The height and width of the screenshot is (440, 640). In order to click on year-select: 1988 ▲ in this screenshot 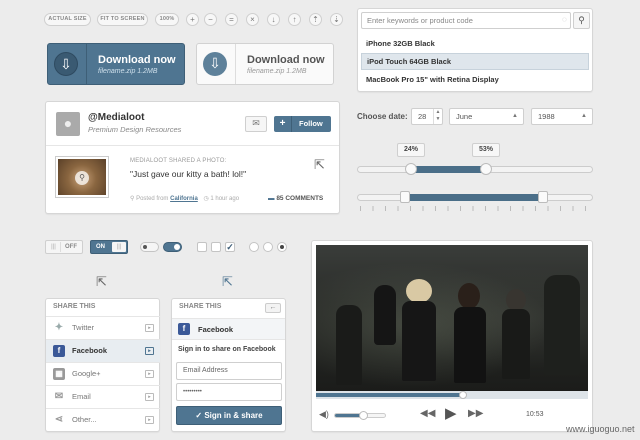, I will do `click(562, 116)`.